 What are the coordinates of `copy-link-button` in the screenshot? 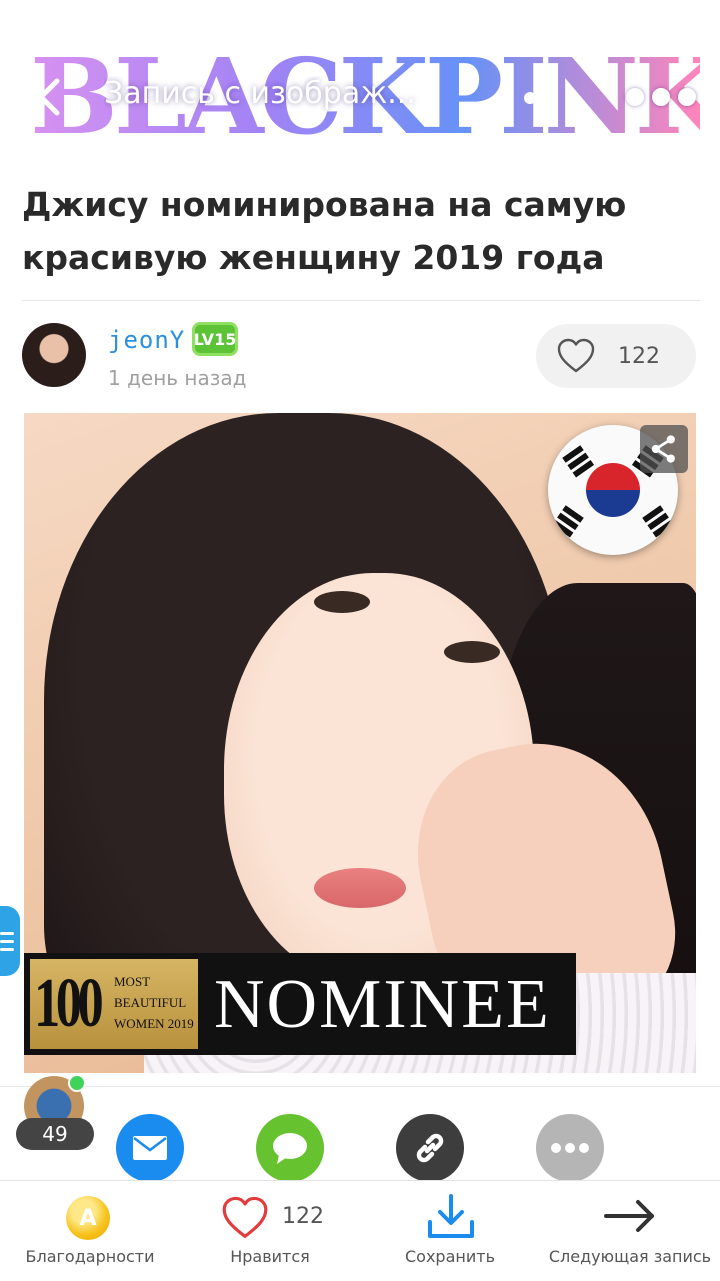 It's located at (430, 1148).